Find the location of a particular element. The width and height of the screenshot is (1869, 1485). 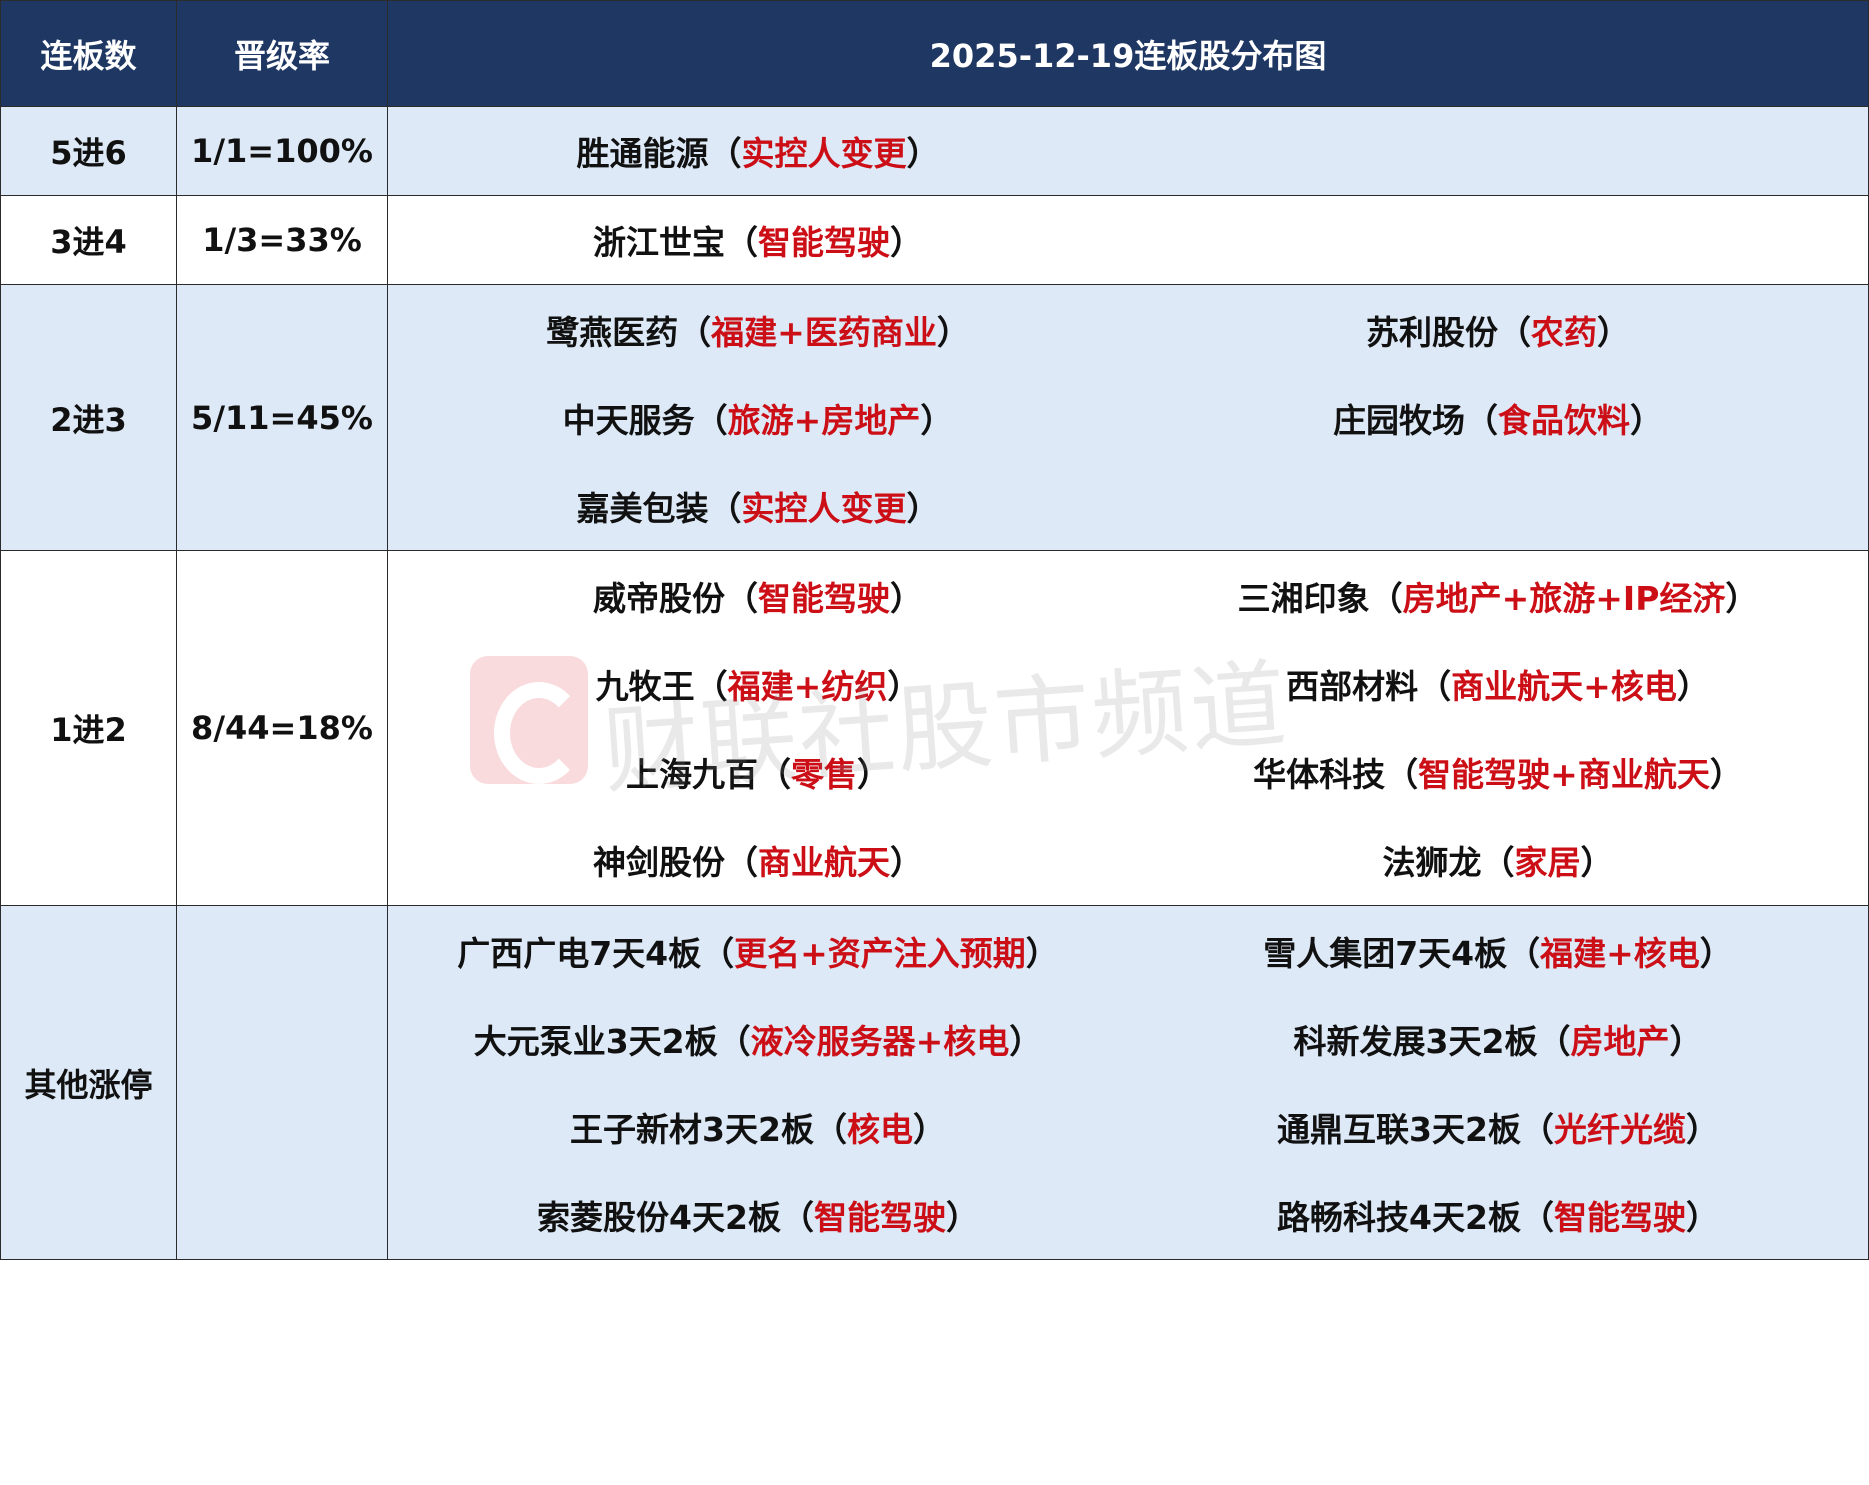

tier-promotion-rate: 8/44=18% is located at coordinates (282, 728).